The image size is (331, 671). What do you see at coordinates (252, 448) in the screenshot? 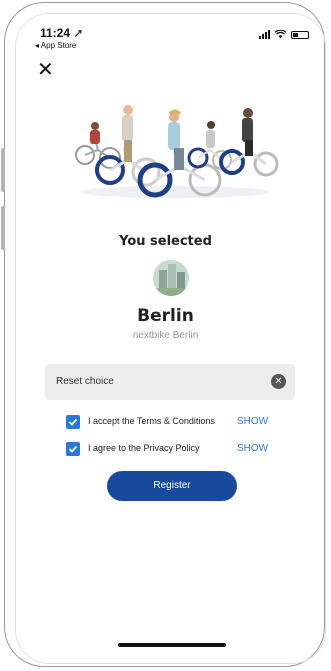
I see `privacy-show-link: SHOW` at bounding box center [252, 448].